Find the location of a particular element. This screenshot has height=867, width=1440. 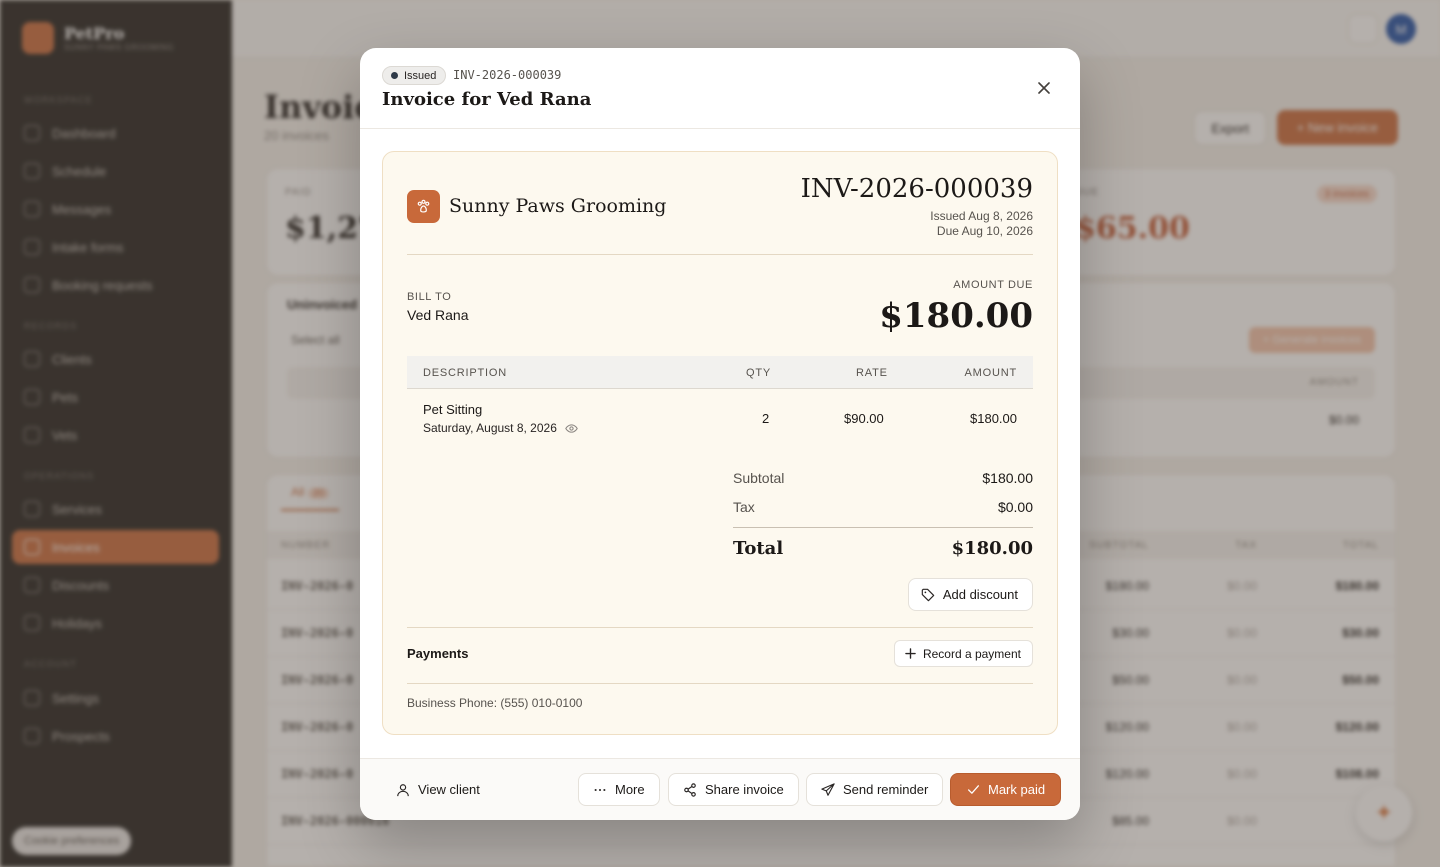

line-item-qty: 2 is located at coordinates (766, 418).